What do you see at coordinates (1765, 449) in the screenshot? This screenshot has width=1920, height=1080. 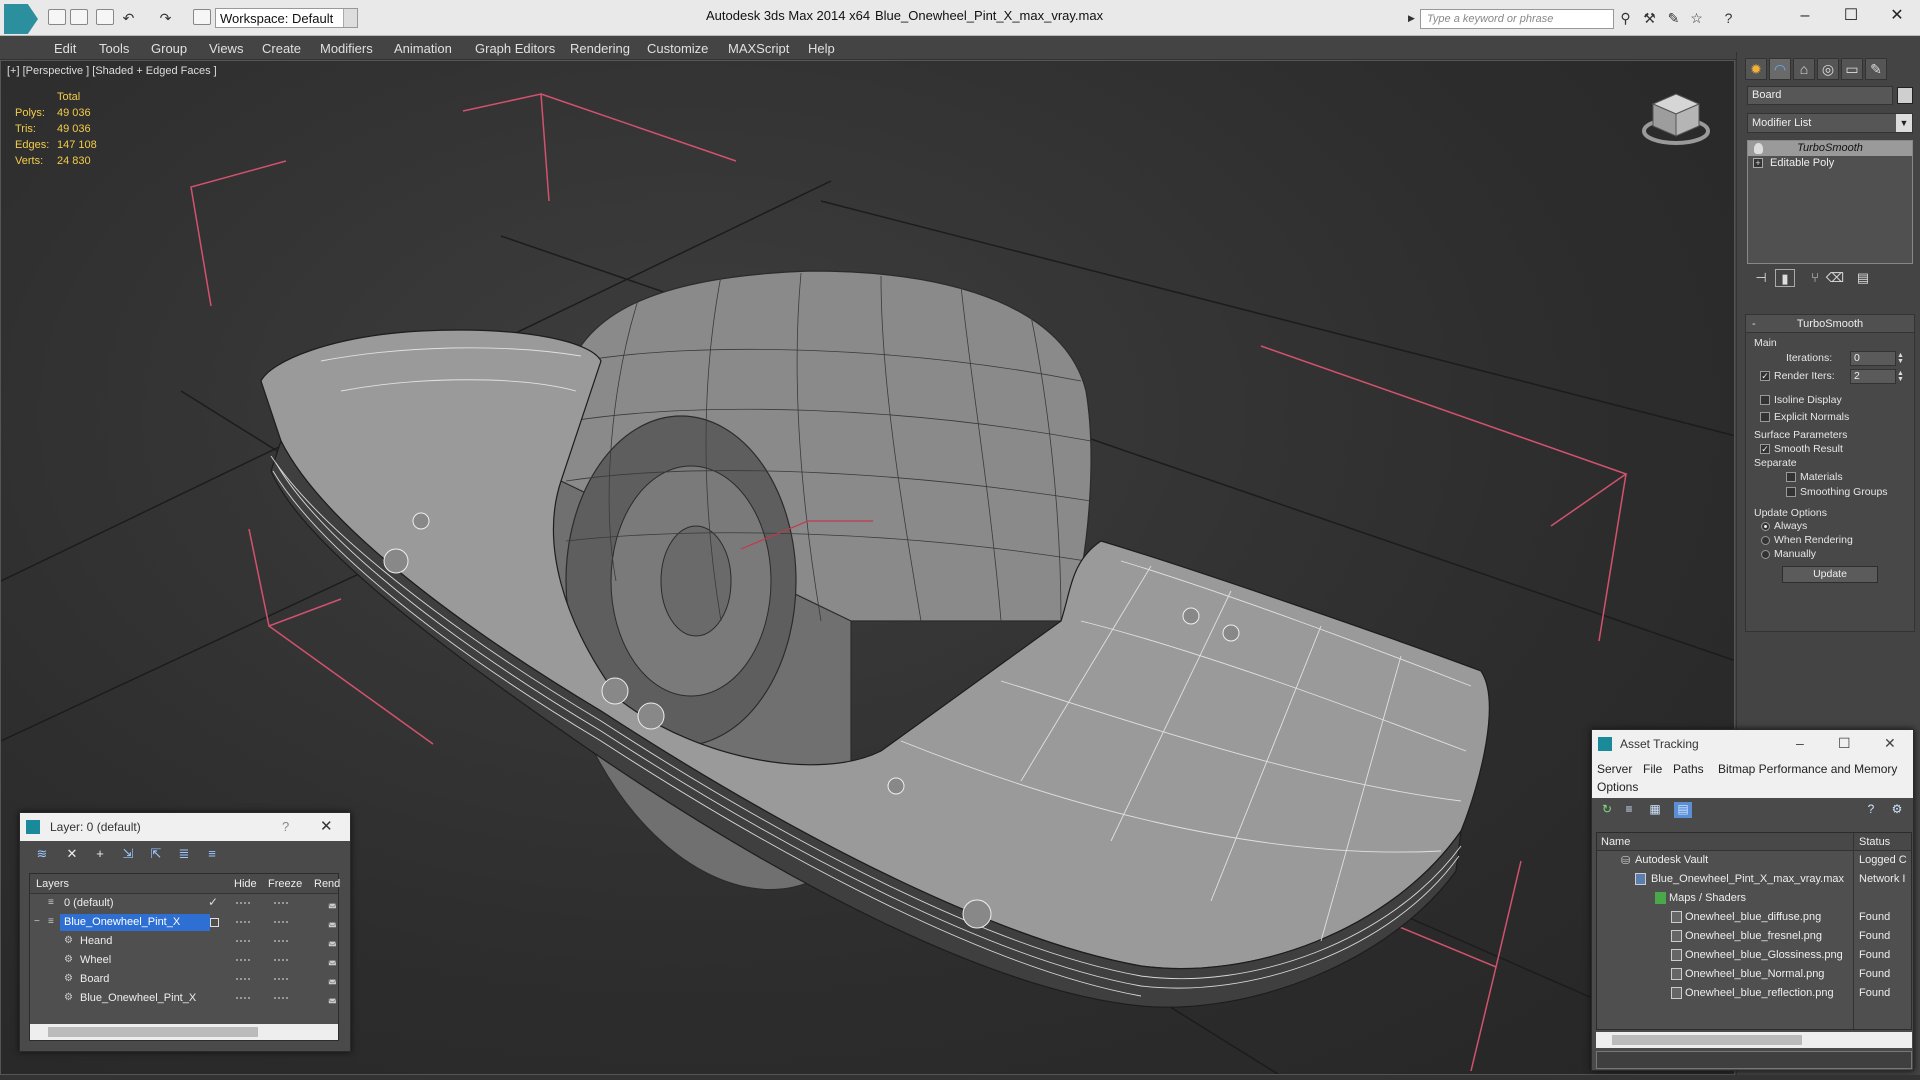 I see `smooth-result-checkbox: ✓` at bounding box center [1765, 449].